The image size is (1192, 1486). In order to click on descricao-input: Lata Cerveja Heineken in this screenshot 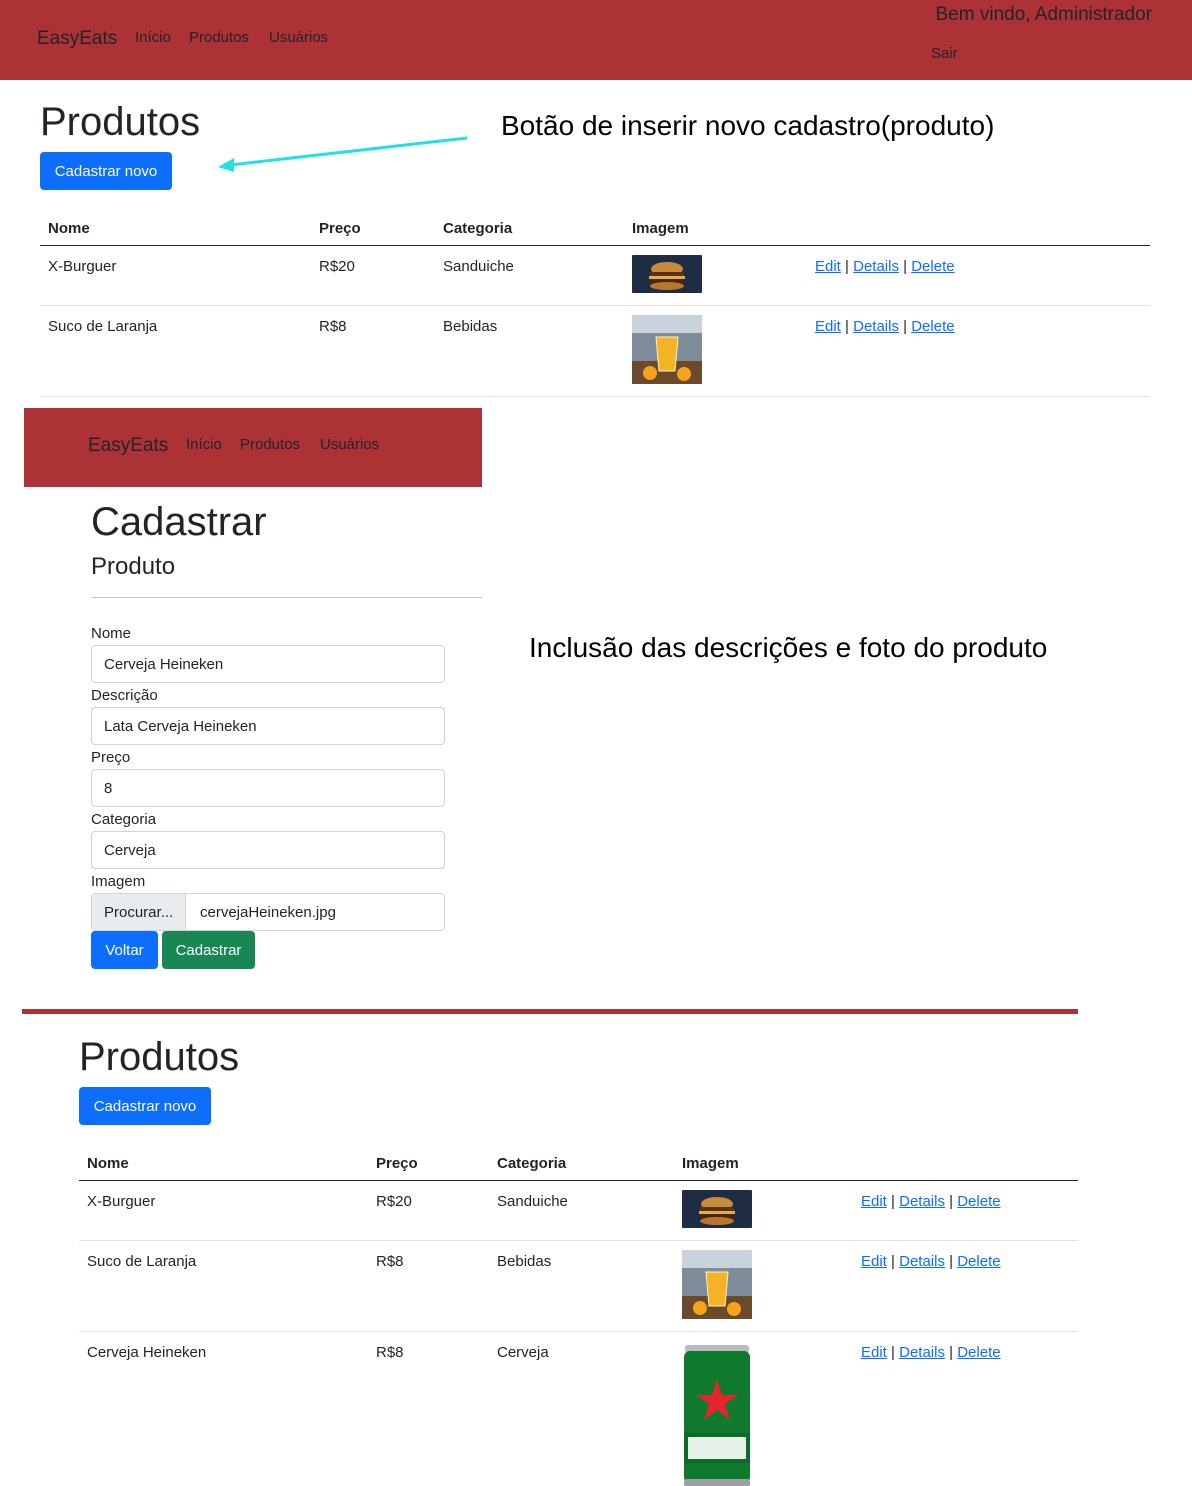, I will do `click(268, 726)`.